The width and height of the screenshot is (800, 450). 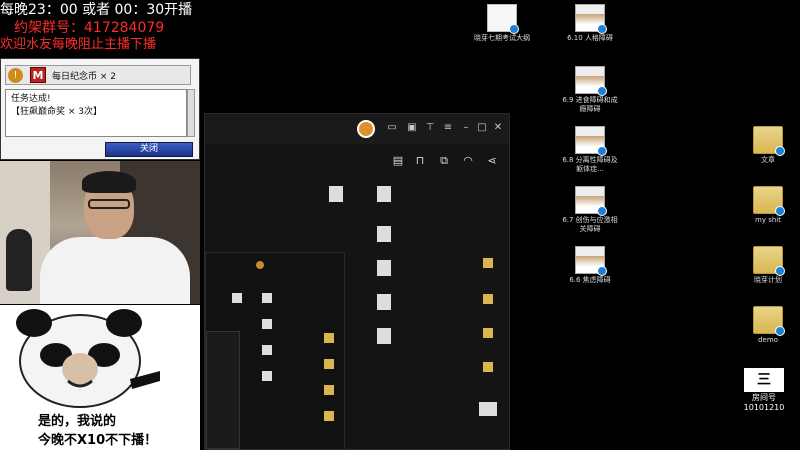 I want to click on lock-icon: ⊓, so click(x=420, y=161).